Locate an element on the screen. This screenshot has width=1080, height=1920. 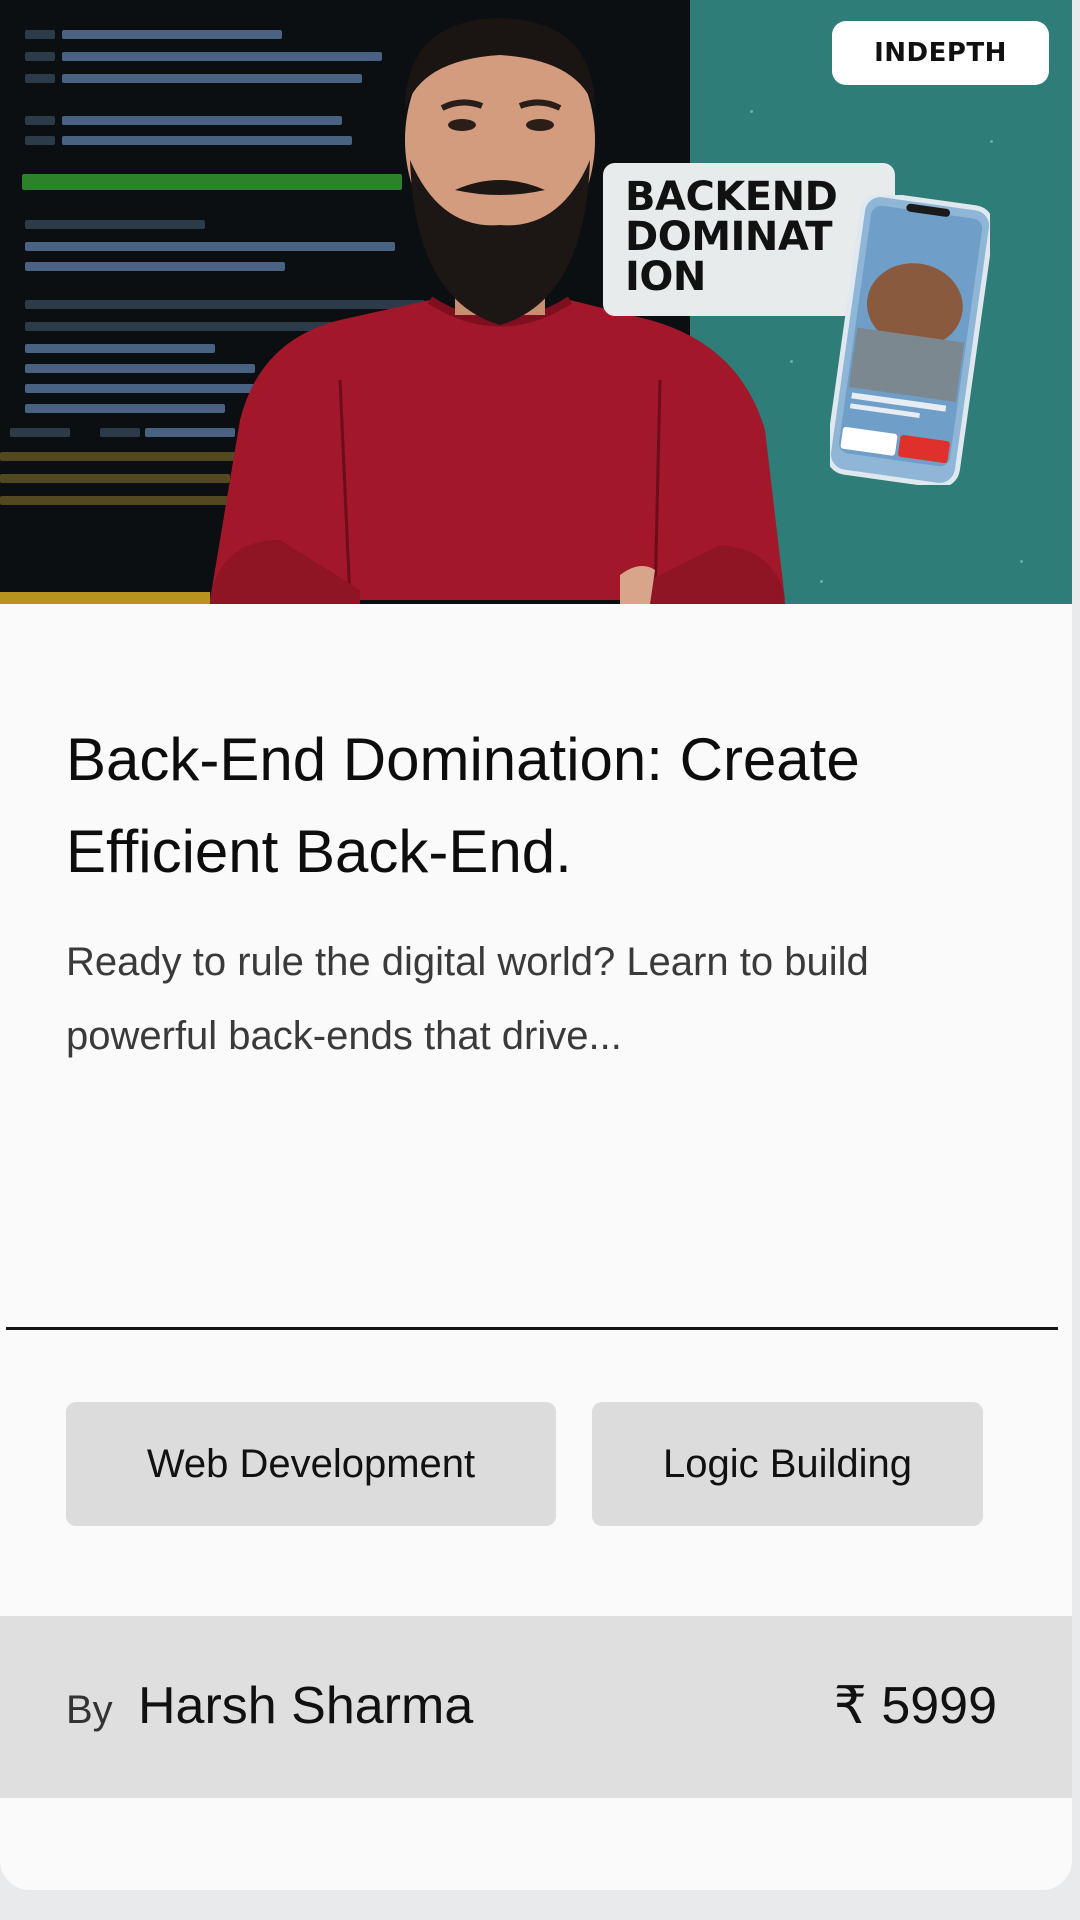
divider is located at coordinates (532, 1328).